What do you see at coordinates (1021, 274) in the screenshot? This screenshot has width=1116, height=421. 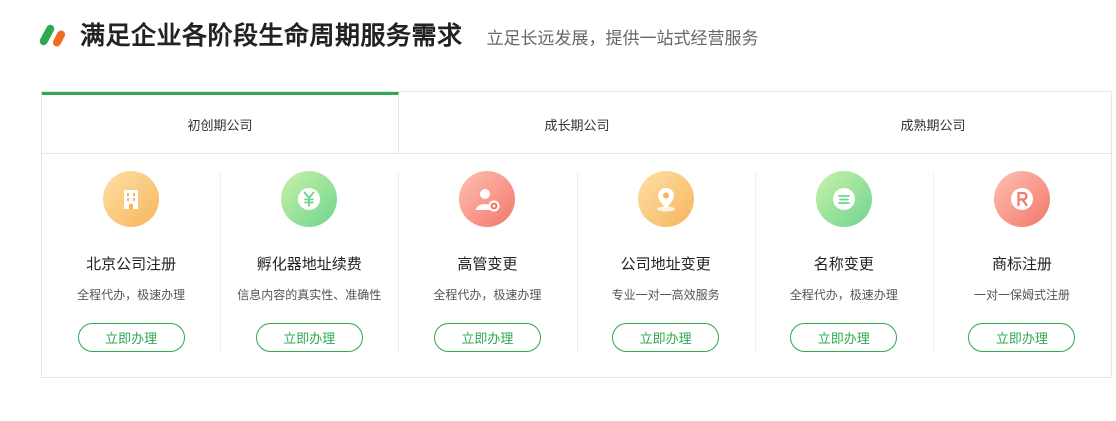 I see `service-card: 商标注册 一对一保姆式注册 立即办理` at bounding box center [1021, 274].